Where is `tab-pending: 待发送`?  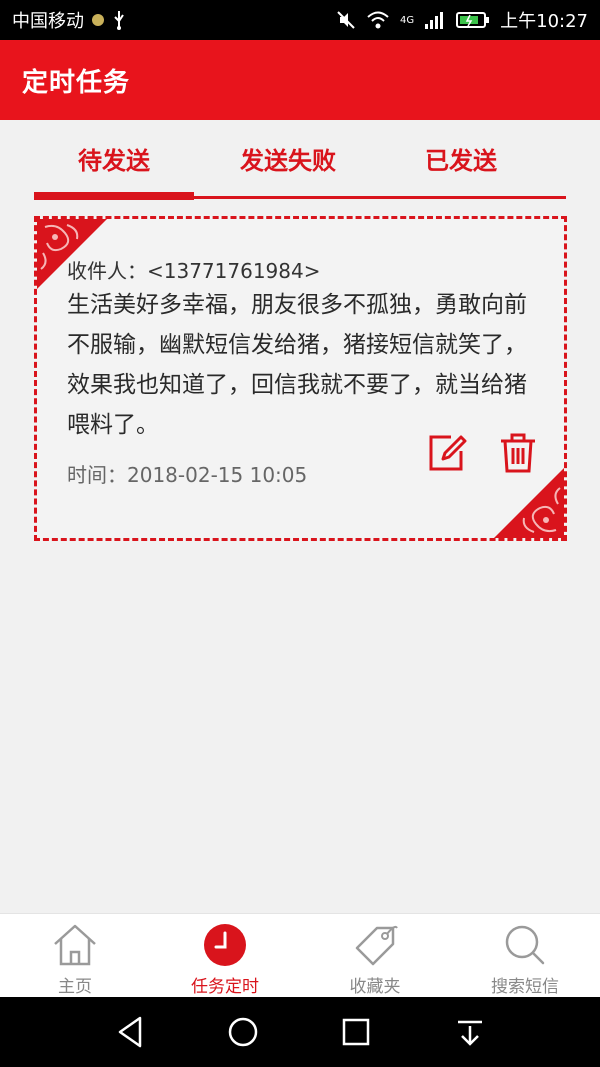
tab-pending: 待发送 is located at coordinates (114, 168).